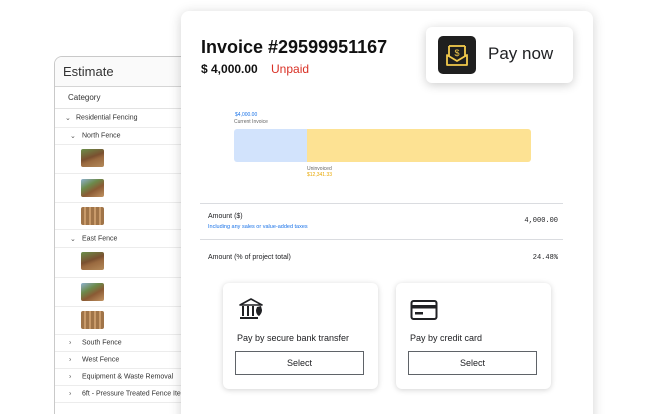 Image resolution: width=646 pixels, height=414 pixels. I want to click on credit-card-card: Pay by credit card Select, so click(473, 336).